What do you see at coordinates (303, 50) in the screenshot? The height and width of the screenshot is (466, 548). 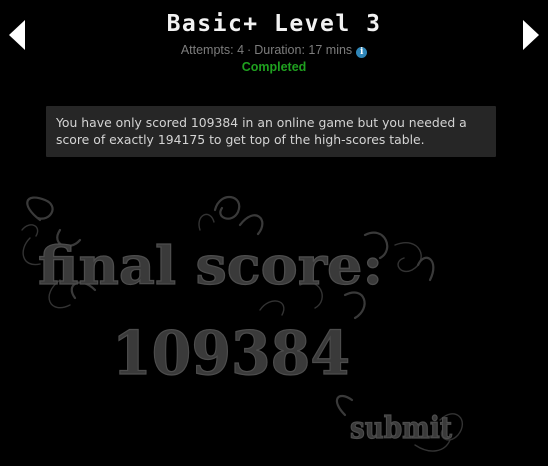 I see `duration-text: Duration: 17 mins` at bounding box center [303, 50].